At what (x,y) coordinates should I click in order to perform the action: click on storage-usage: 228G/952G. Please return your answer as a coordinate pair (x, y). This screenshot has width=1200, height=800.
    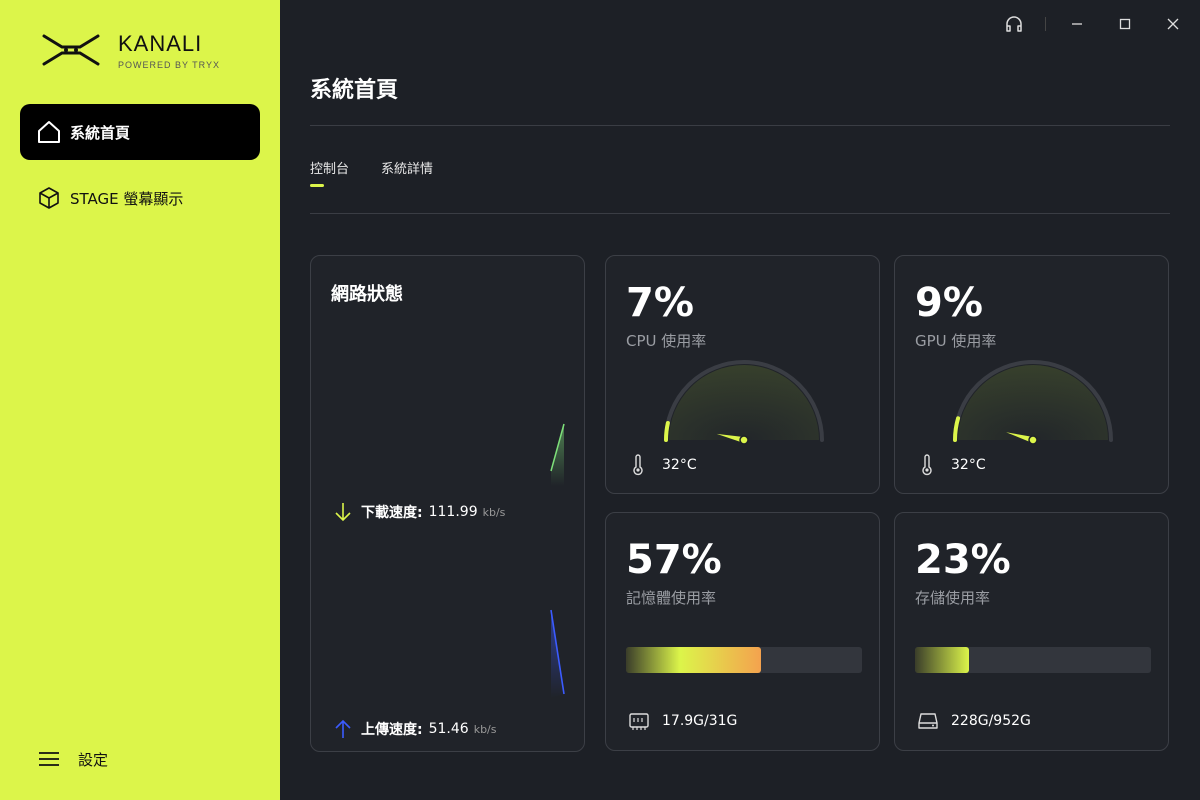
    Looking at the image, I should click on (974, 721).